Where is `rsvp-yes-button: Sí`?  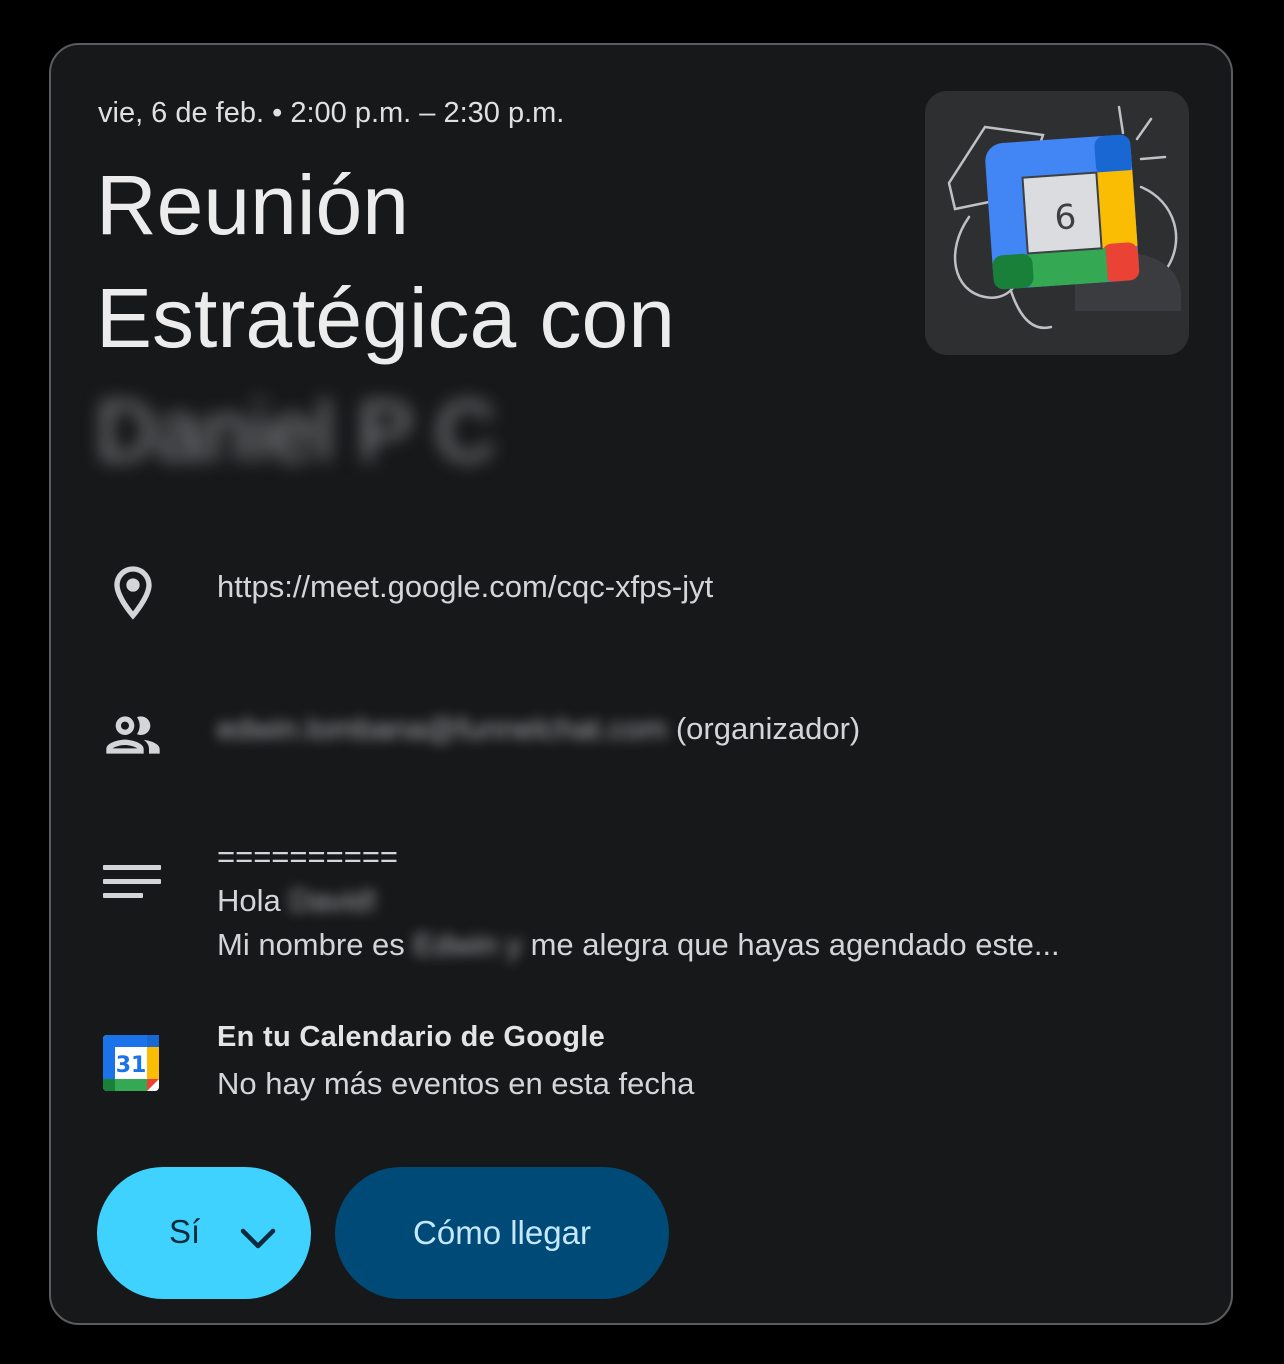 rsvp-yes-button: Sí is located at coordinates (204, 1233).